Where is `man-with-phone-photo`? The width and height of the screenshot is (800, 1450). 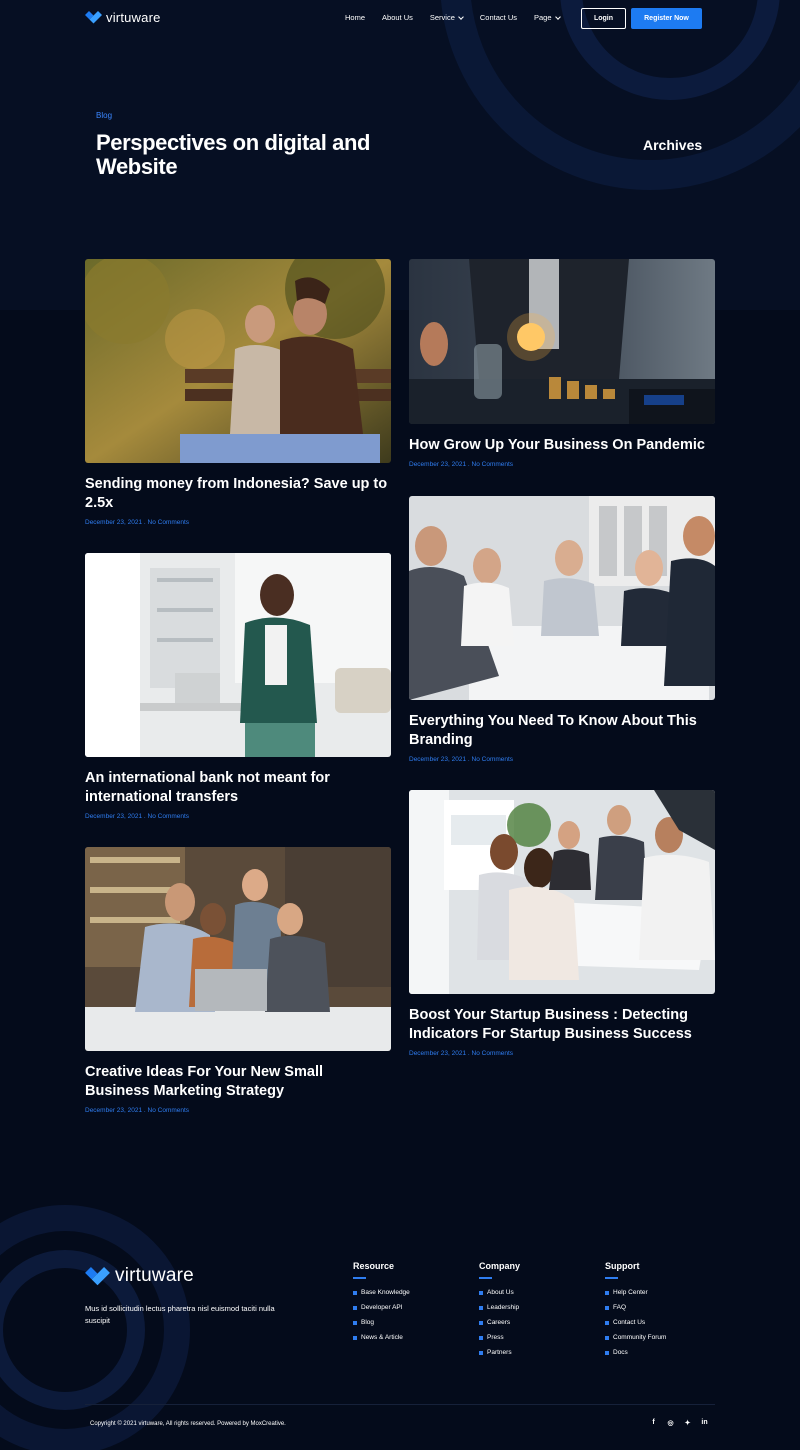
man-with-phone-photo is located at coordinates (238, 655).